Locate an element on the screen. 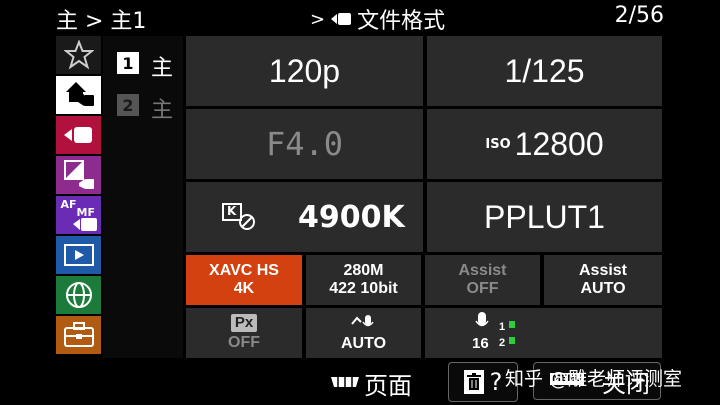 The image size is (720, 405). trash-icon is located at coordinates (473, 382).